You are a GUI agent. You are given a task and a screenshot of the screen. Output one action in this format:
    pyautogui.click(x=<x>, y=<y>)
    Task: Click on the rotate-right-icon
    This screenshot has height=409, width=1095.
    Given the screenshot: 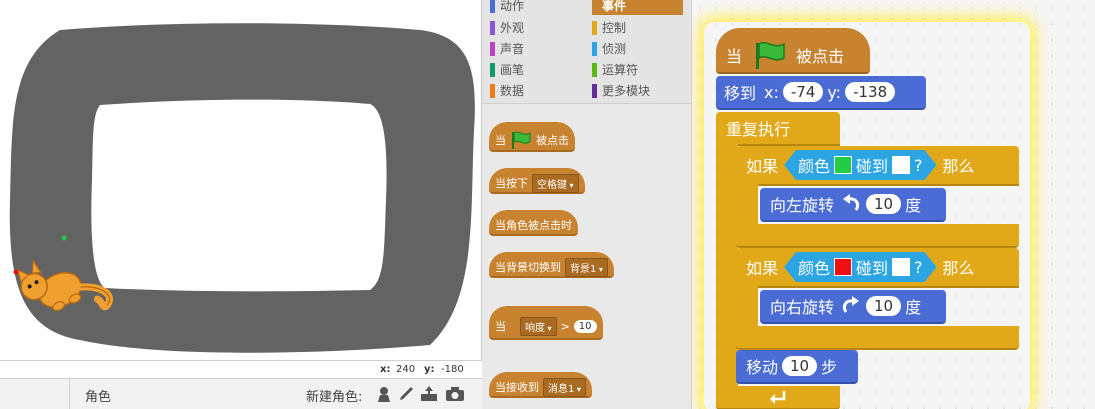 What is the action you would take?
    pyautogui.click(x=851, y=304)
    